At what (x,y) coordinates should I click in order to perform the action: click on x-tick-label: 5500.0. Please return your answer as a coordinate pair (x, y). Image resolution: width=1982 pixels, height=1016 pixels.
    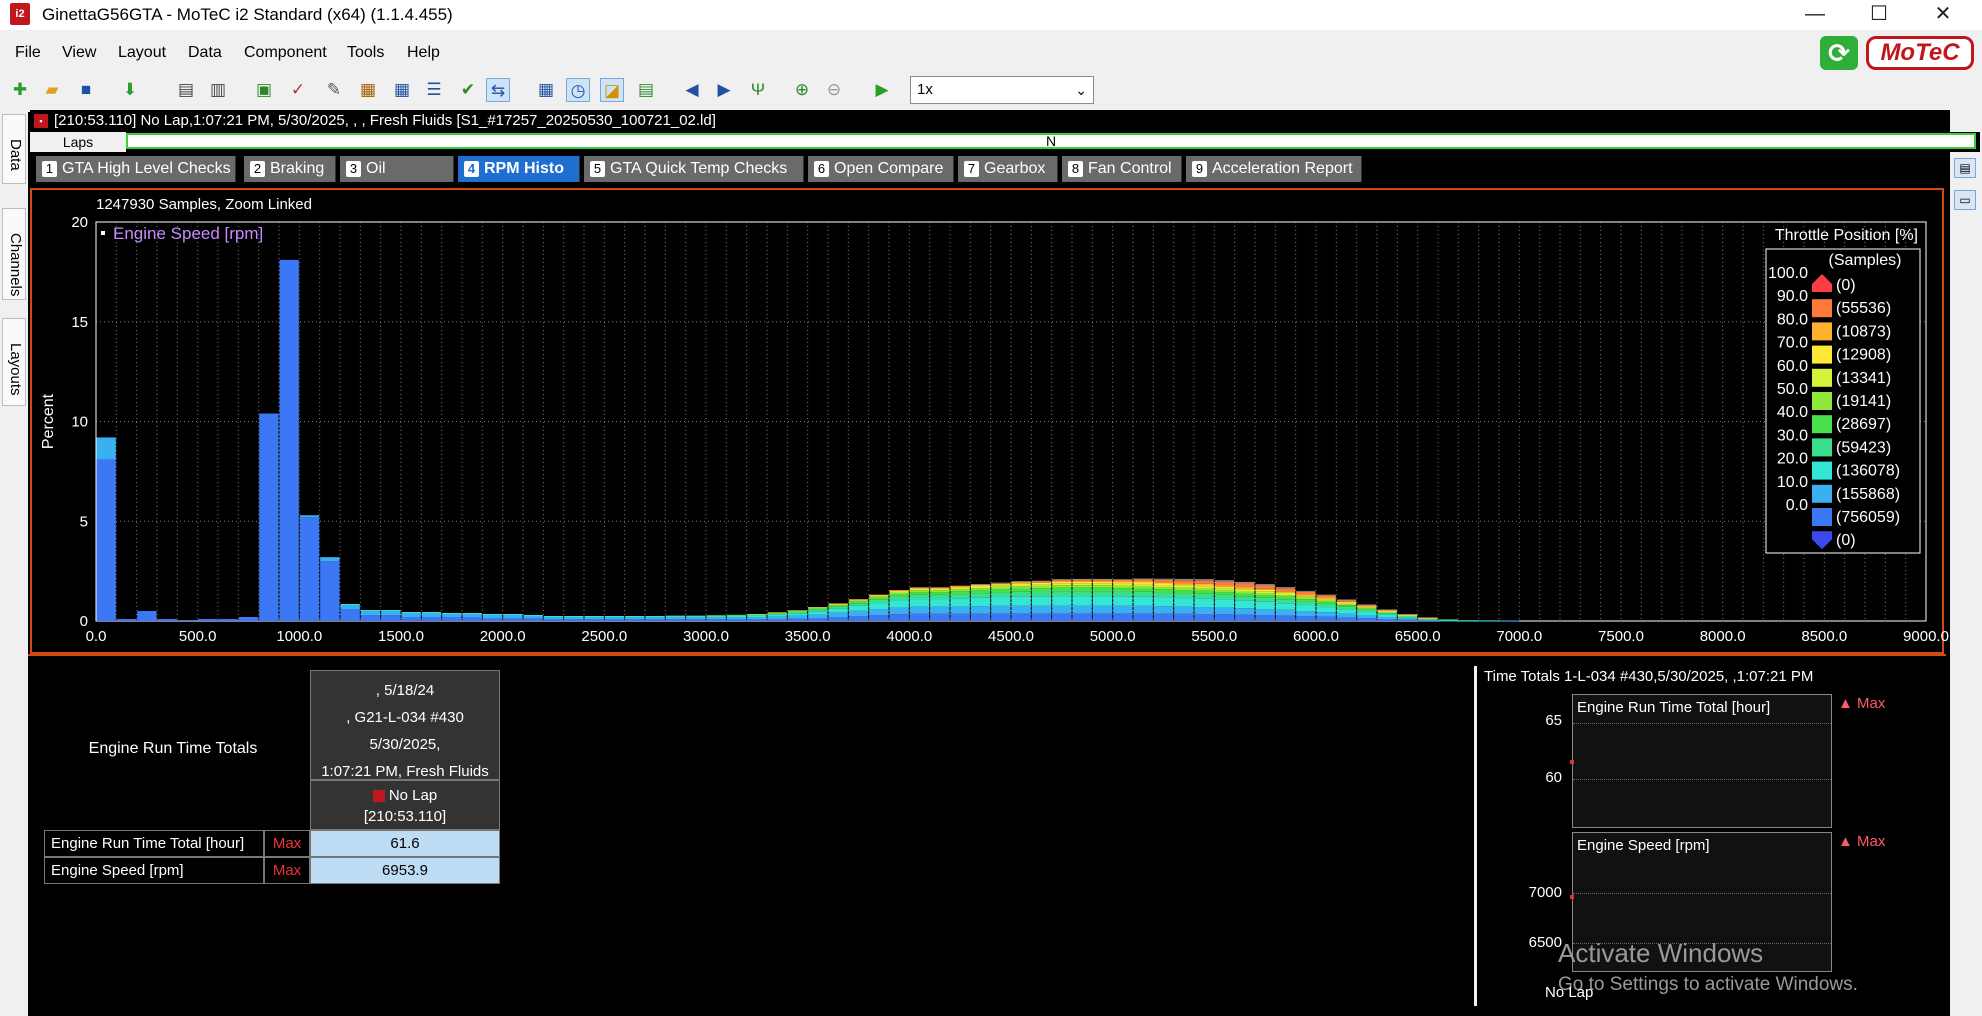
    Looking at the image, I should click on (1214, 636).